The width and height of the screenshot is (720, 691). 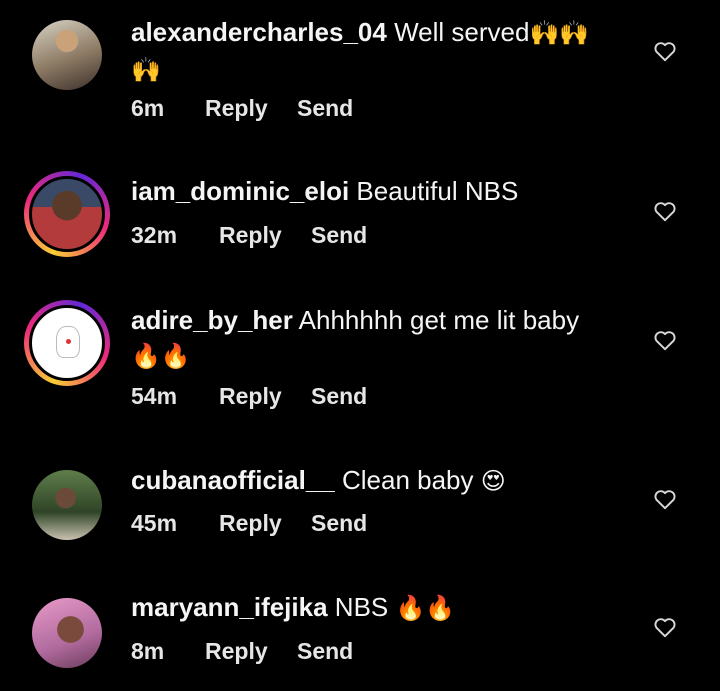 I want to click on comment-line: alexandercharles_04 Well served🙌🙌, so click(x=360, y=32).